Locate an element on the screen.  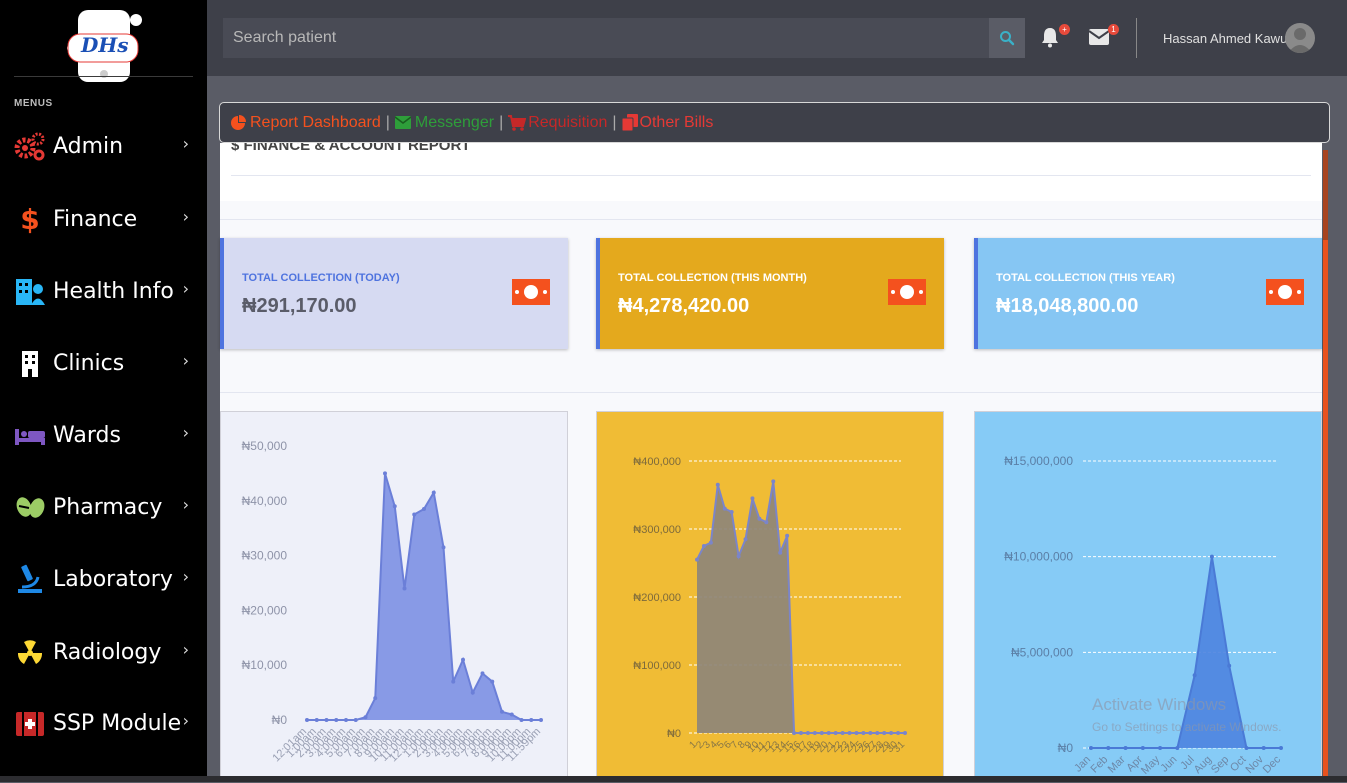
sidebar-item-laboratory: Laboratory › is located at coordinates (106, 579).